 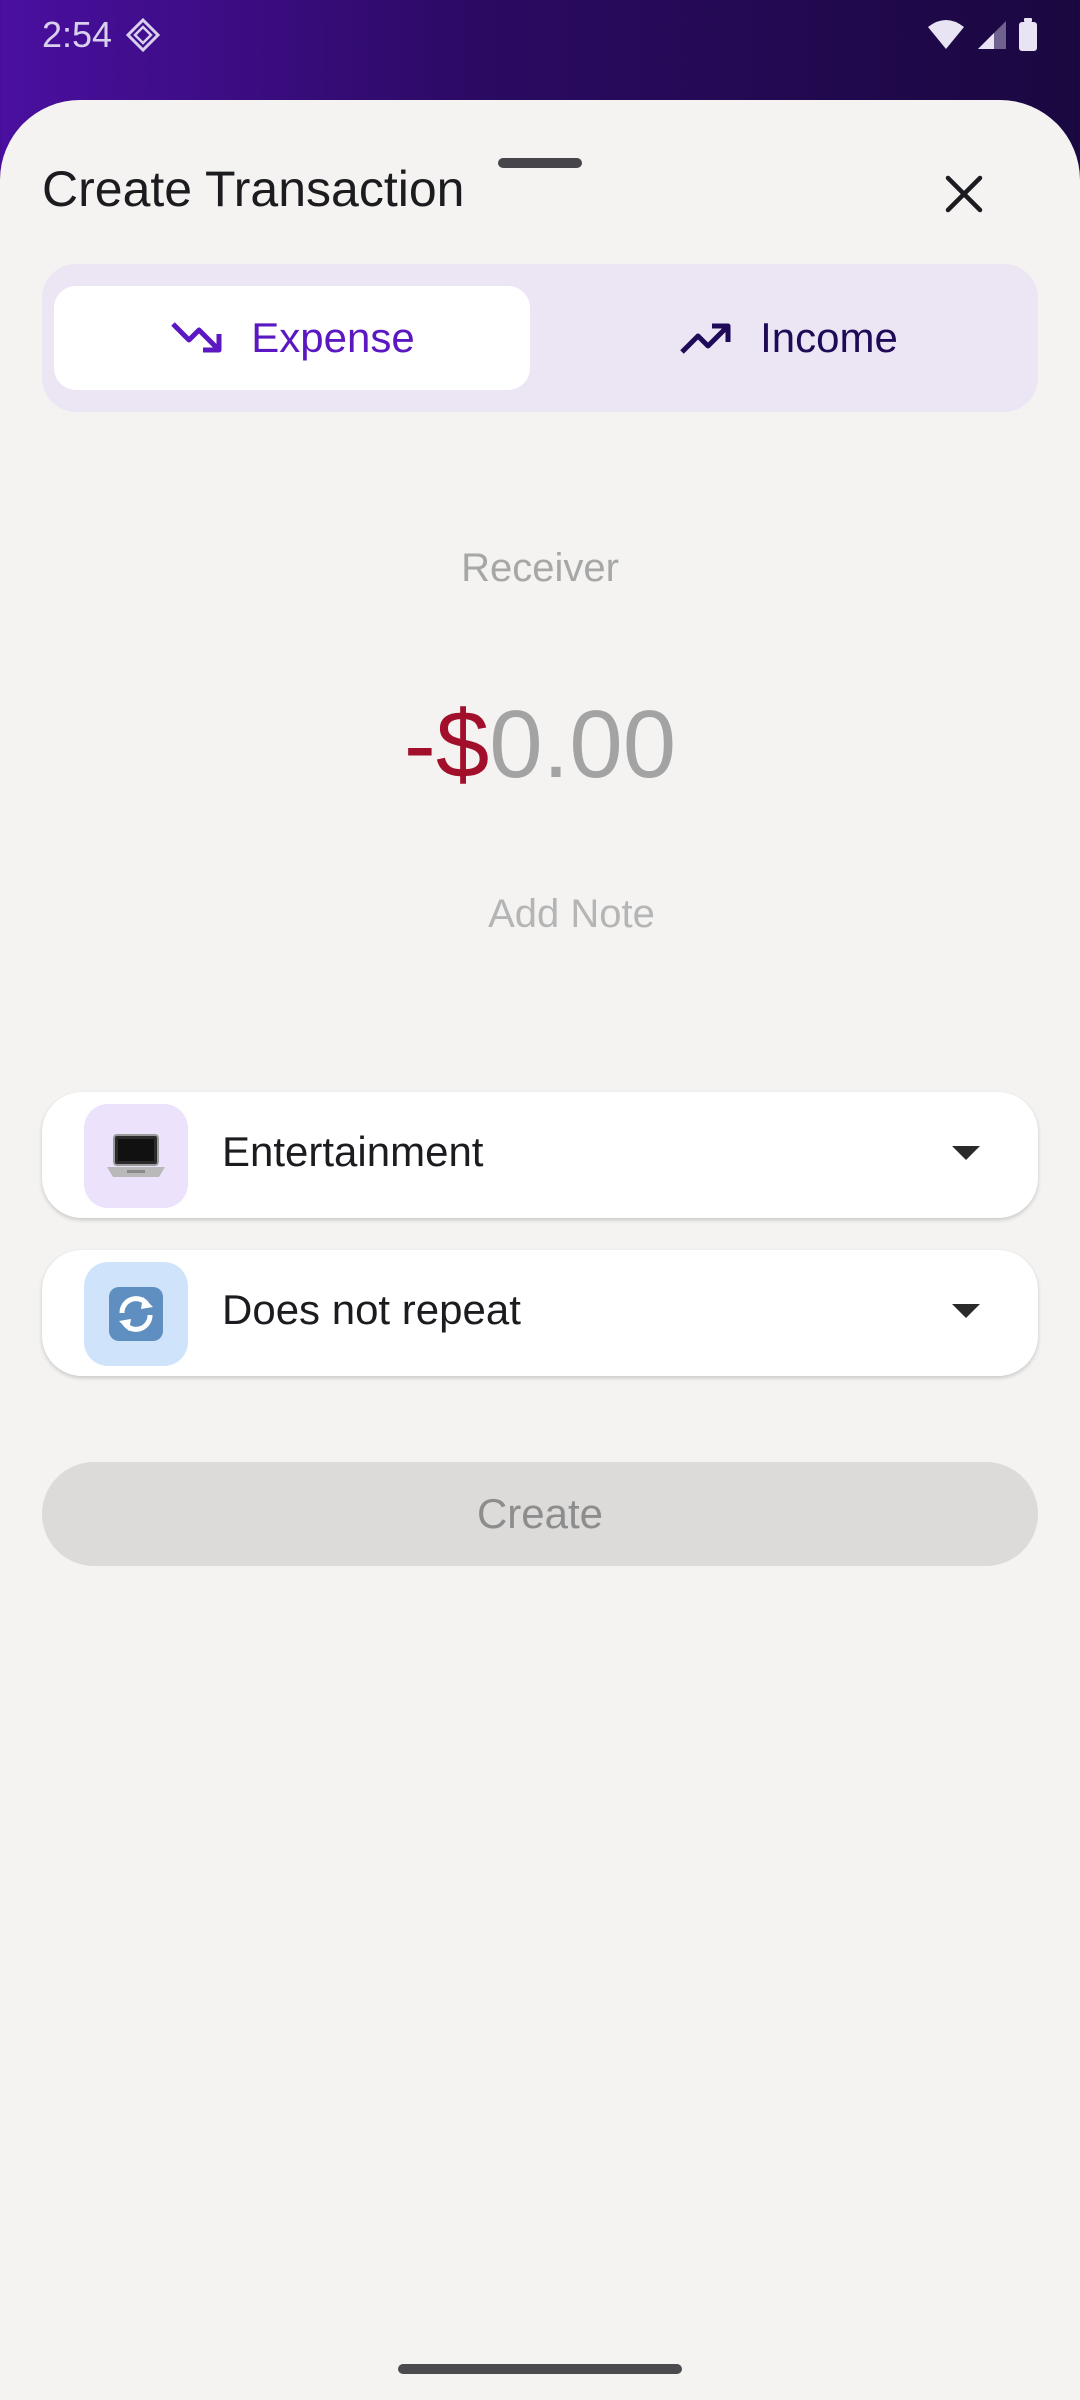 I want to click on income-label: Income, so click(x=829, y=337).